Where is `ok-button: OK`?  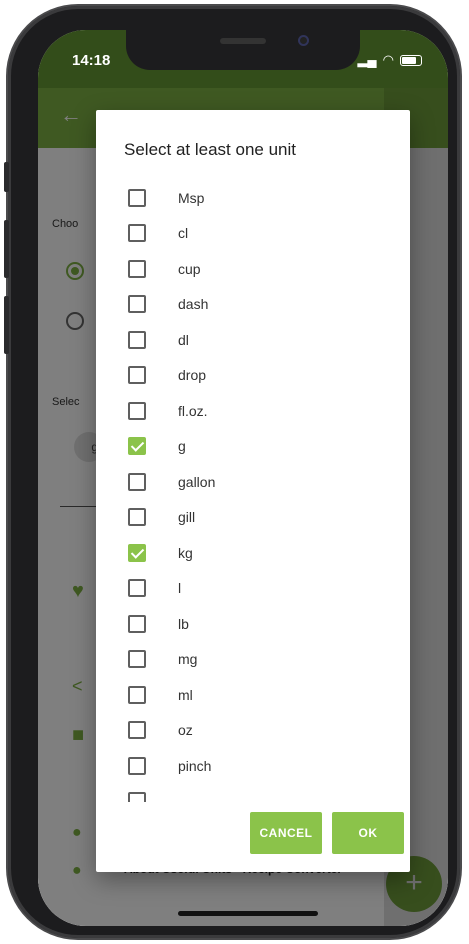
ok-button: OK is located at coordinates (368, 833).